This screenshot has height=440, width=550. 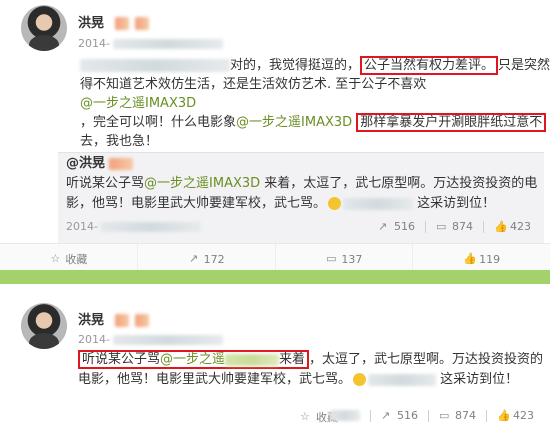 What do you see at coordinates (133, 226) in the screenshot?
I see `repost-time: 2014-` at bounding box center [133, 226].